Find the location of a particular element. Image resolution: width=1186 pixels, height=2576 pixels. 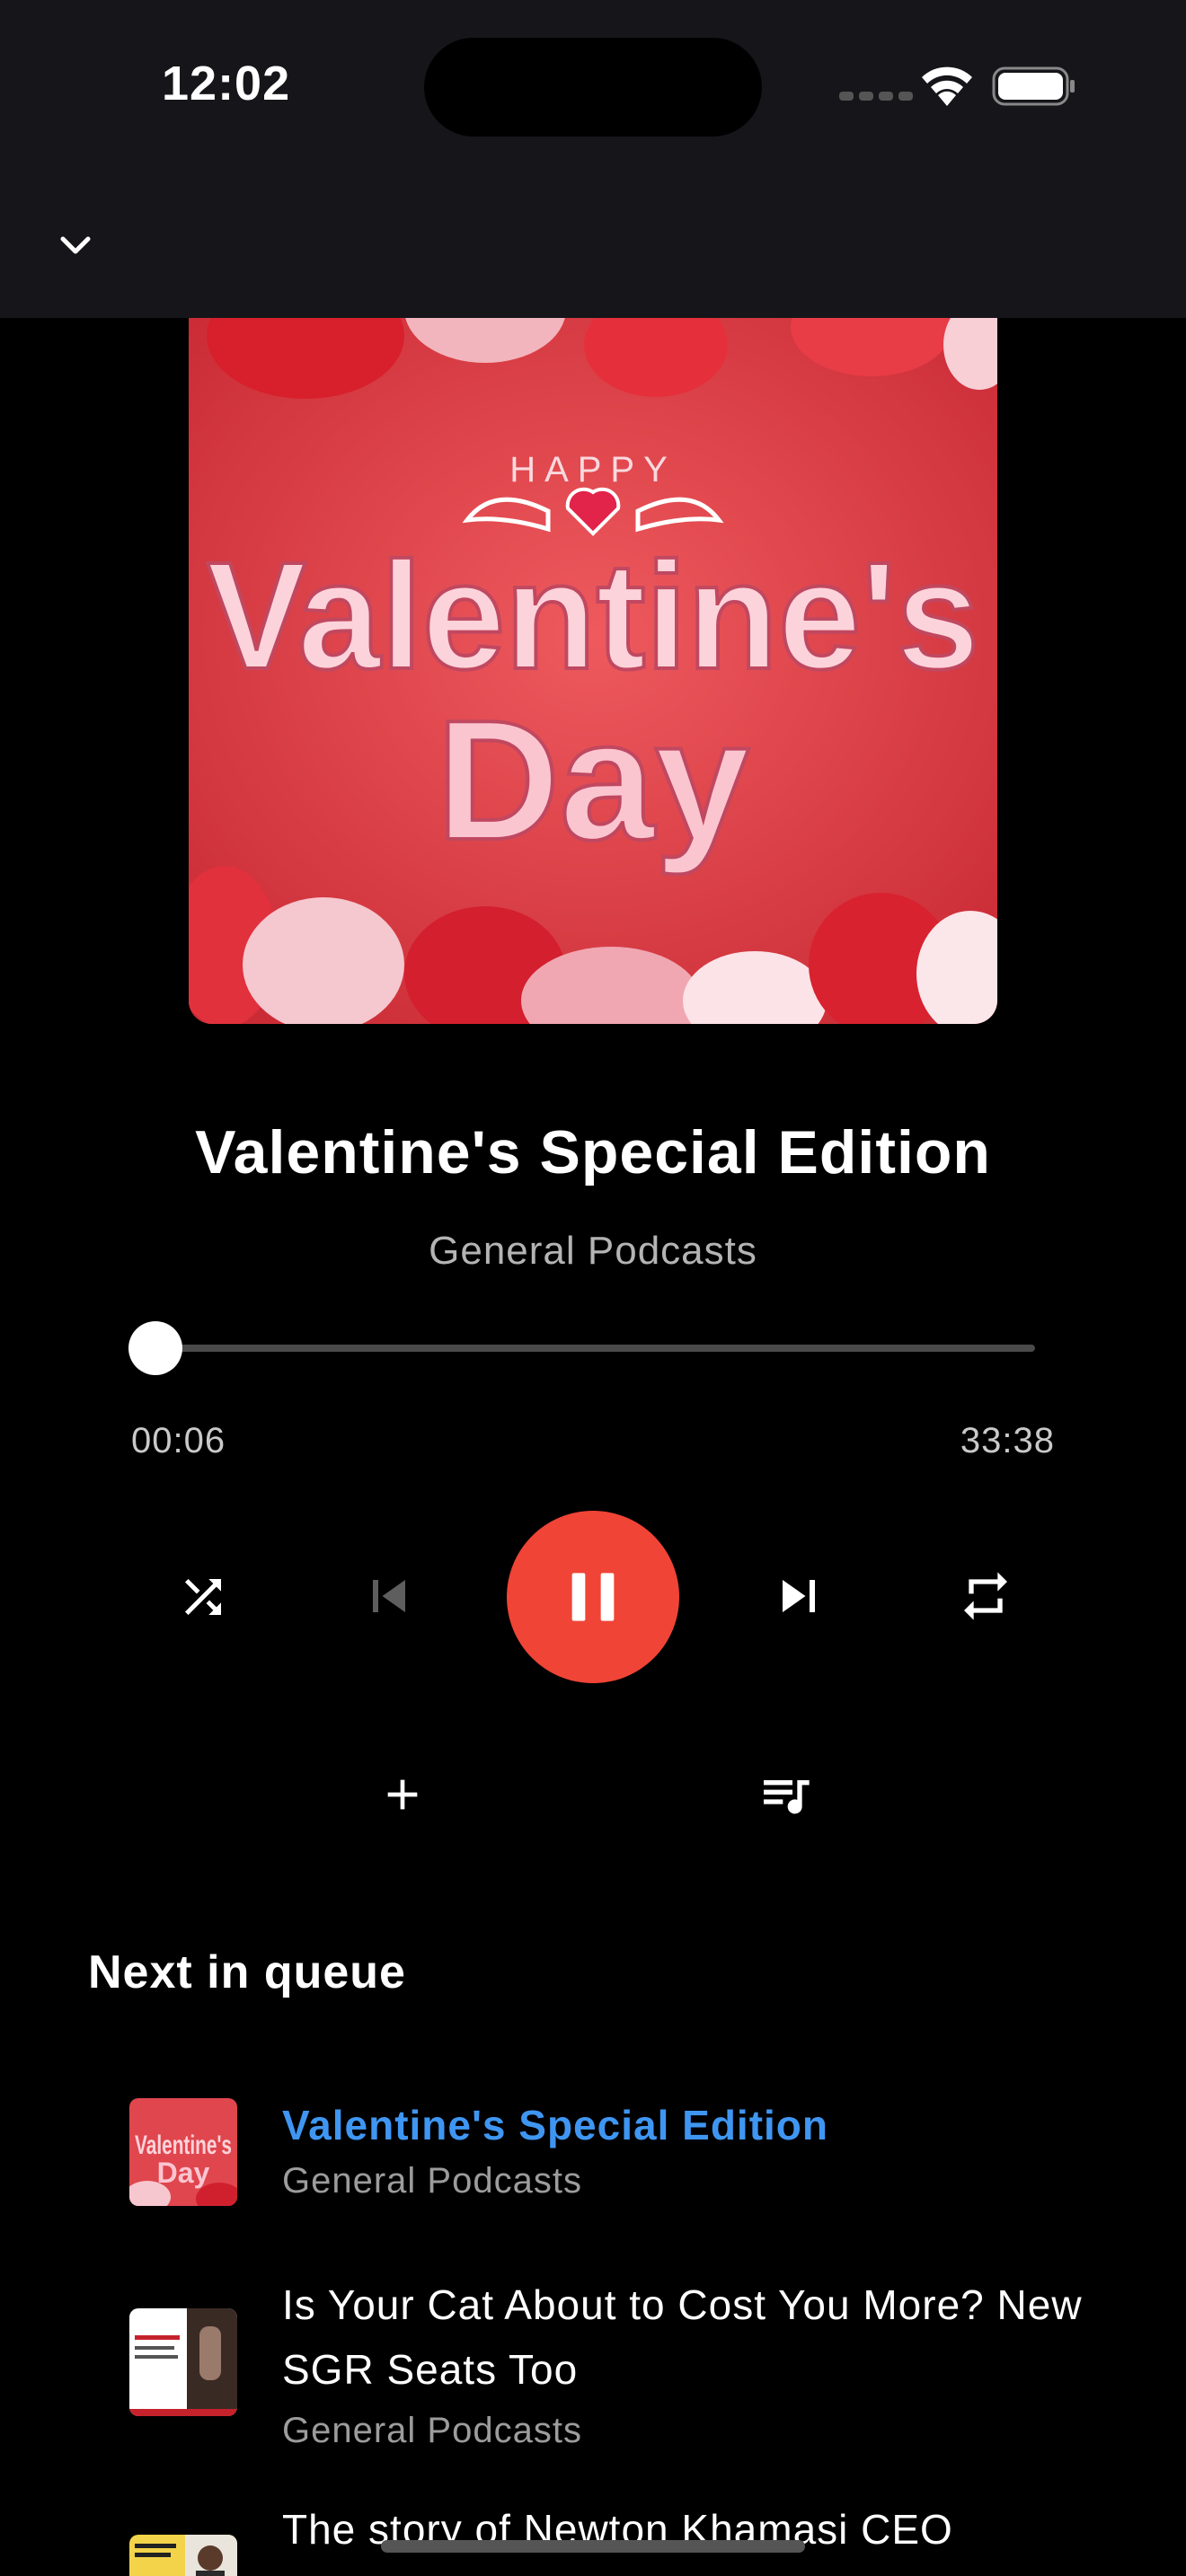

add-to-playlist-button is located at coordinates (402, 1794).